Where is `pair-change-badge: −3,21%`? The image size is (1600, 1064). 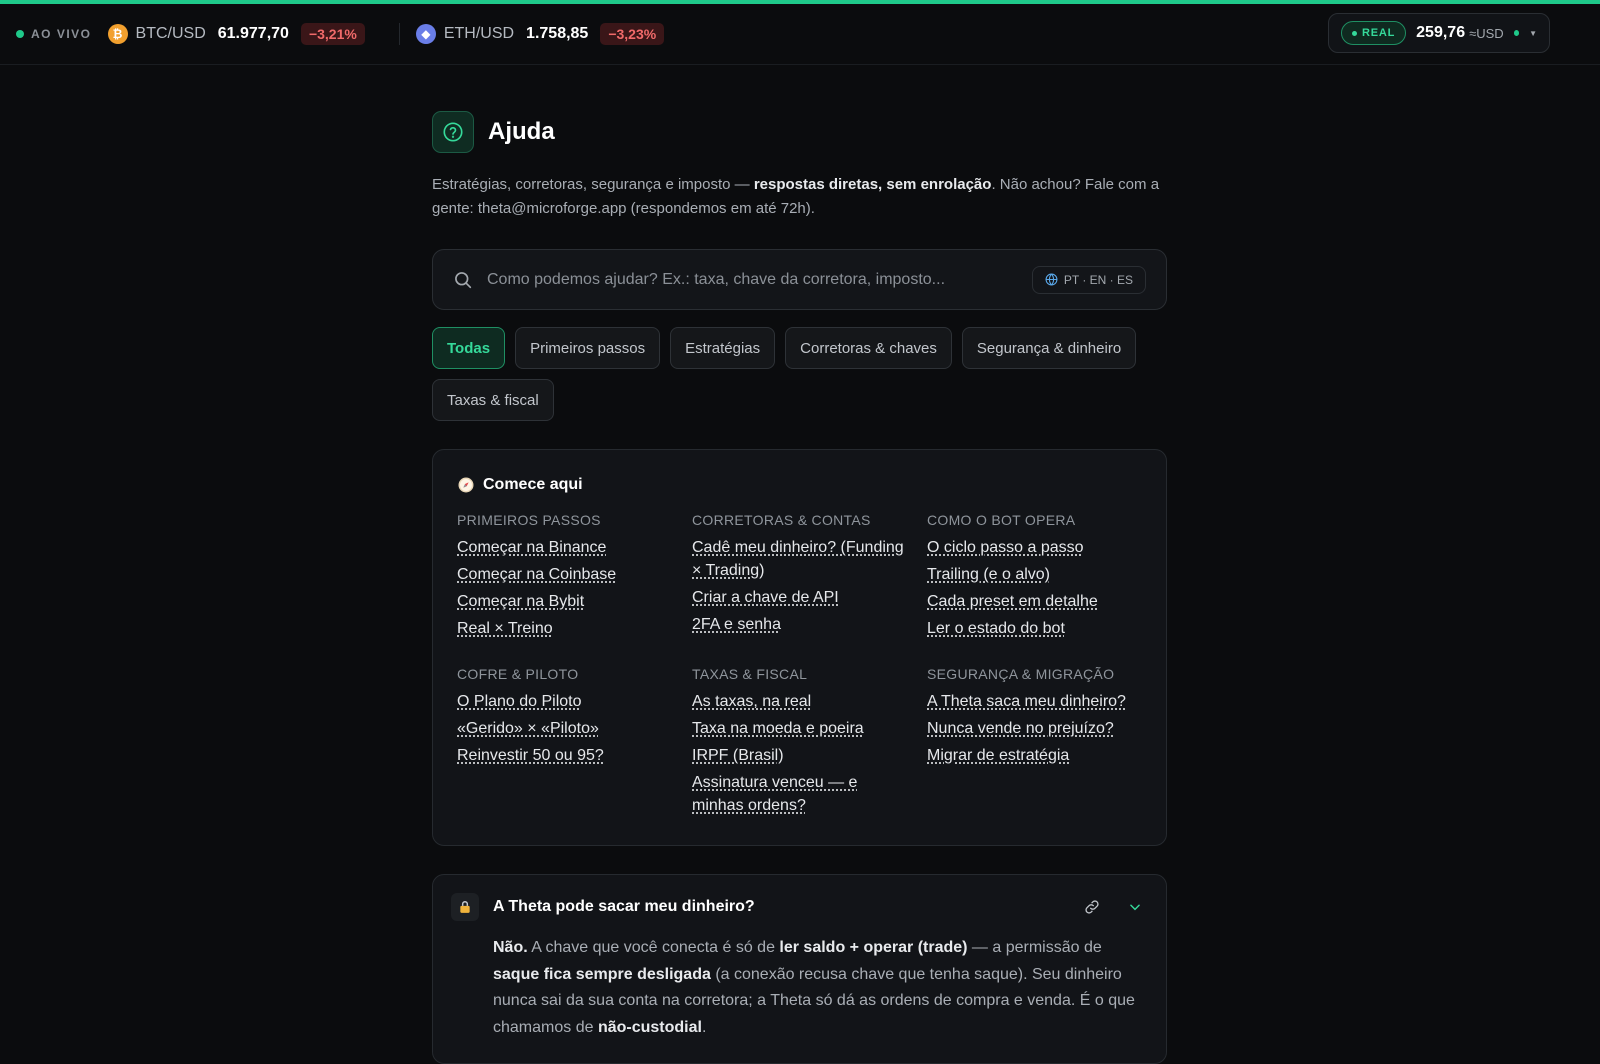 pair-change-badge: −3,21% is located at coordinates (333, 34).